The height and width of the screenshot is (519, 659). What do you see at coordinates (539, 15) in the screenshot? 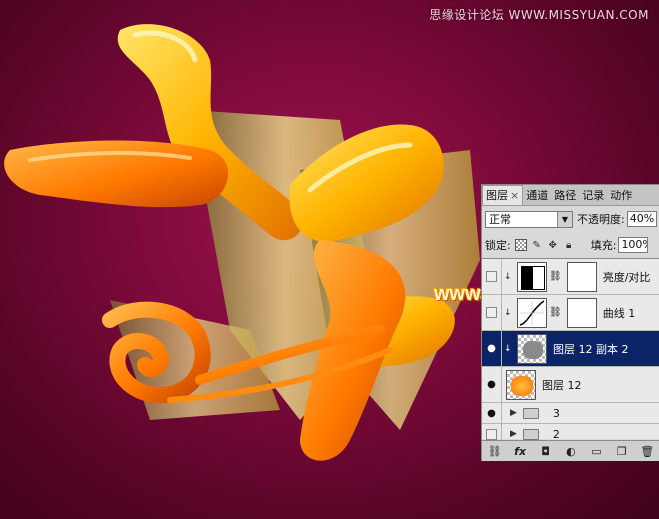
I see `watermark-text: 思缘设计论坛 WWW.MISSYUAN.COM` at bounding box center [539, 15].